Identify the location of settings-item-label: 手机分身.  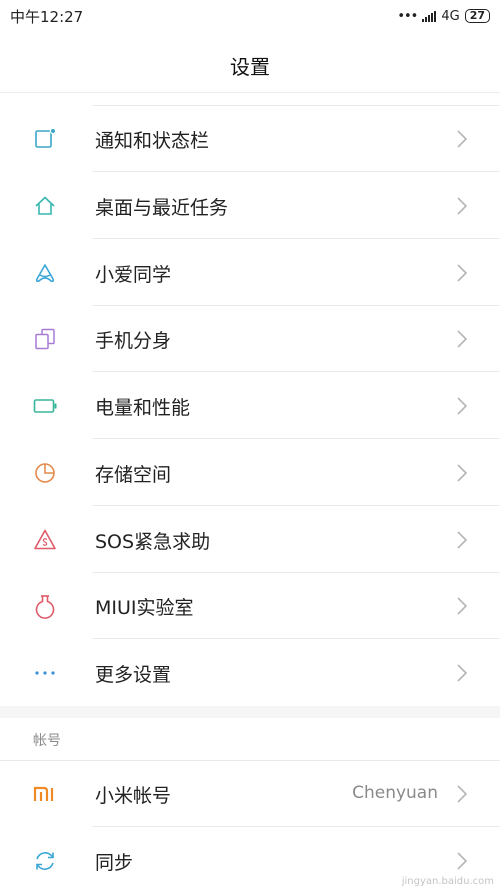
(133, 341).